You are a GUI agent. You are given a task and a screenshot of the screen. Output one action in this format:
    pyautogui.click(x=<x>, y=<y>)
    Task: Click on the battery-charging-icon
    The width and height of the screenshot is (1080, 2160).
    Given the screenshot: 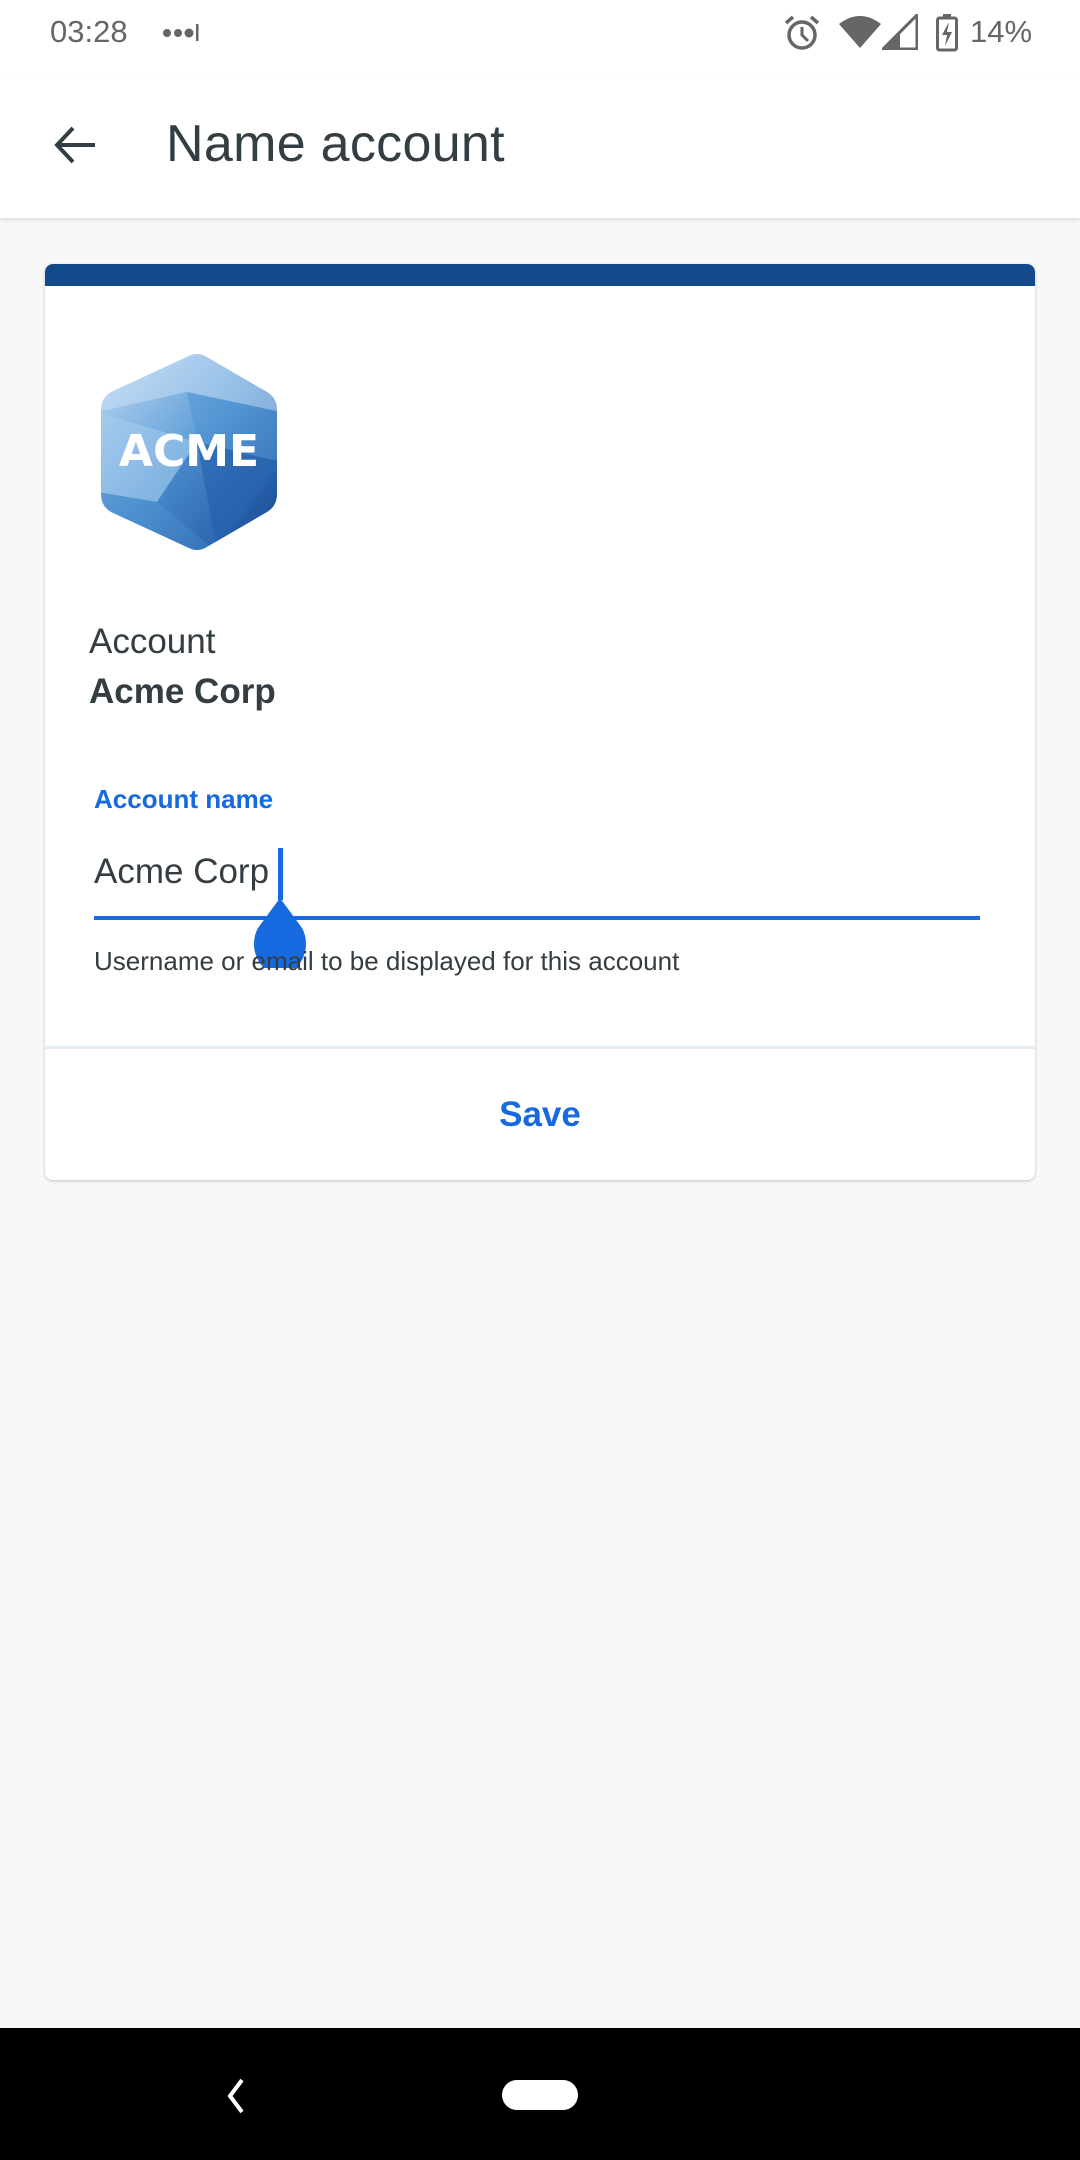 What is the action you would take?
    pyautogui.click(x=947, y=33)
    